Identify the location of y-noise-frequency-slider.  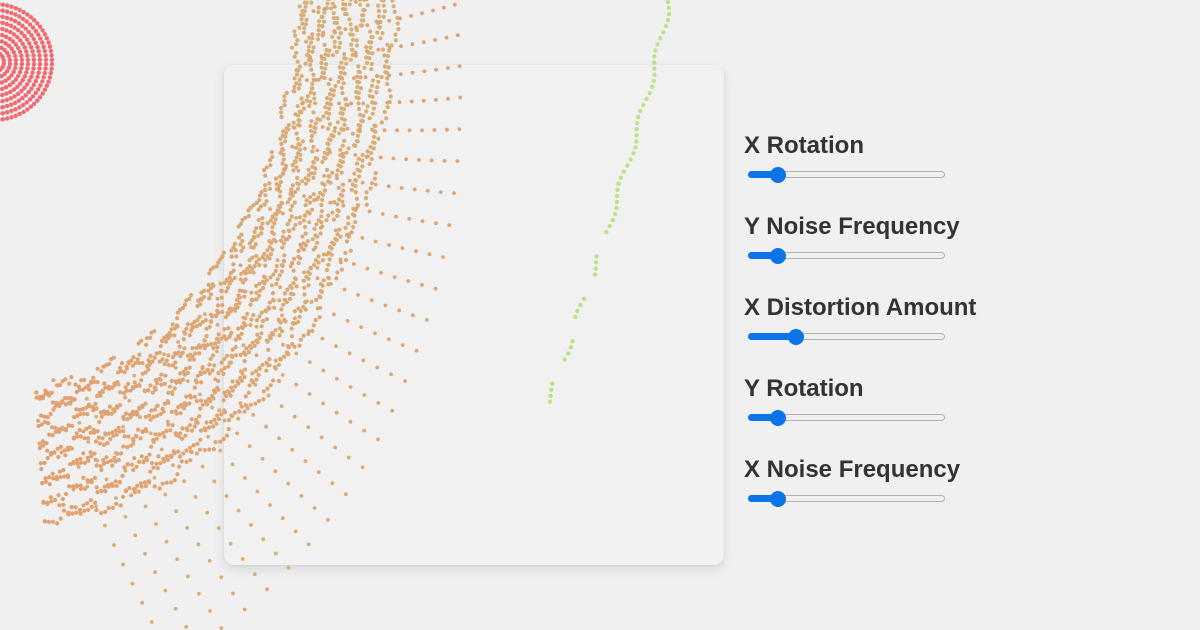
(846, 256).